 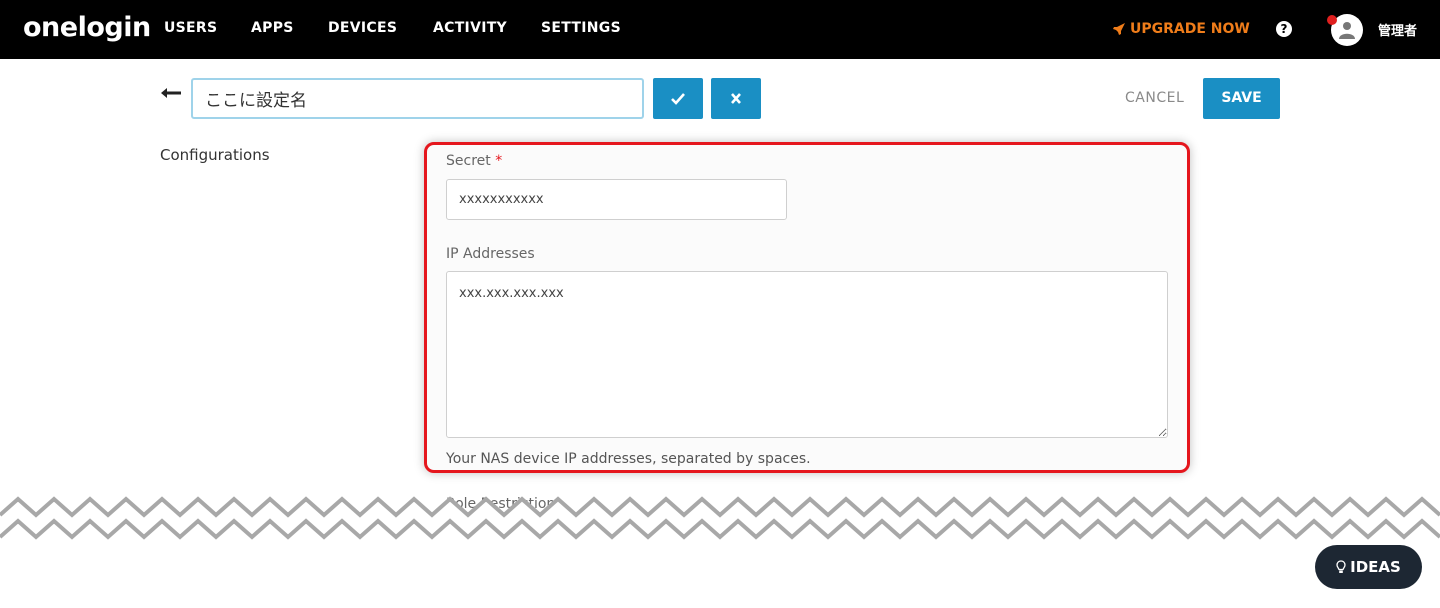 I want to click on help-icon: ?, so click(x=1284, y=29).